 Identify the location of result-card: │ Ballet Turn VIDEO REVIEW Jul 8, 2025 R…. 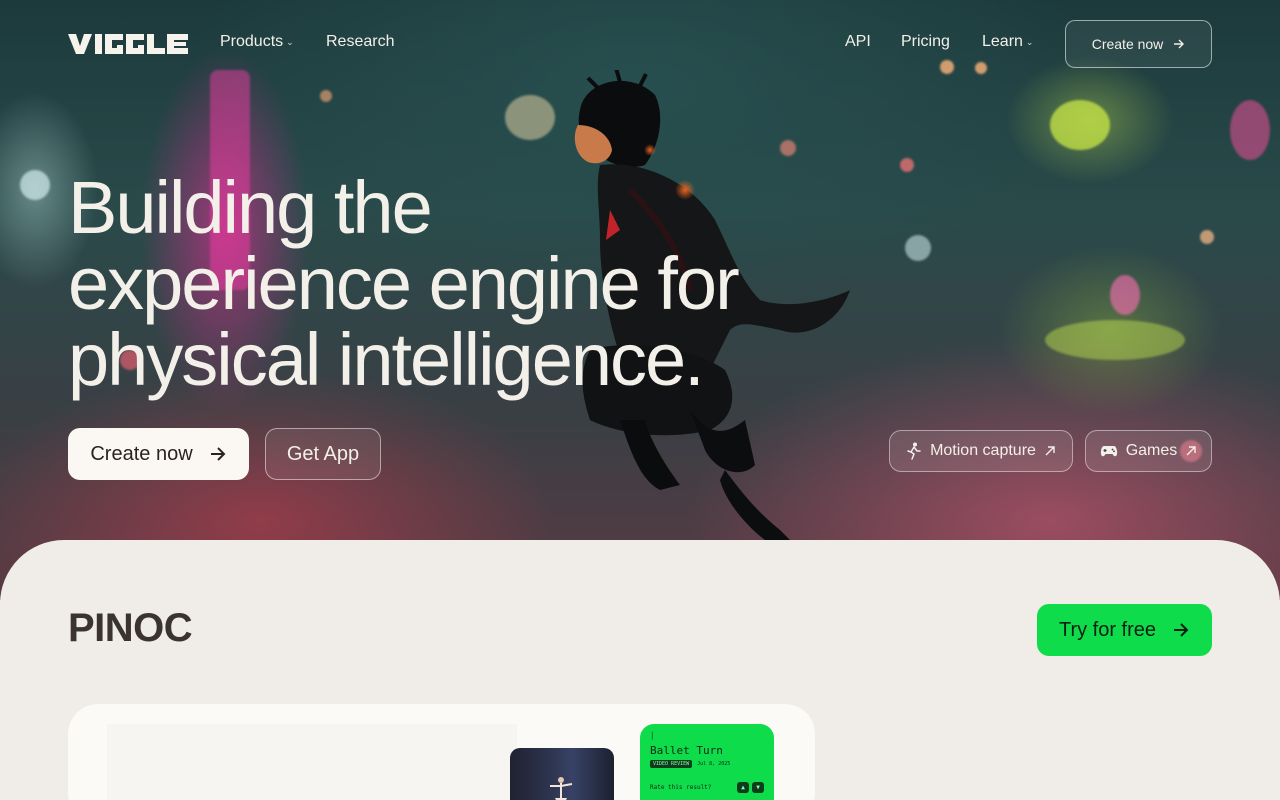
(707, 762).